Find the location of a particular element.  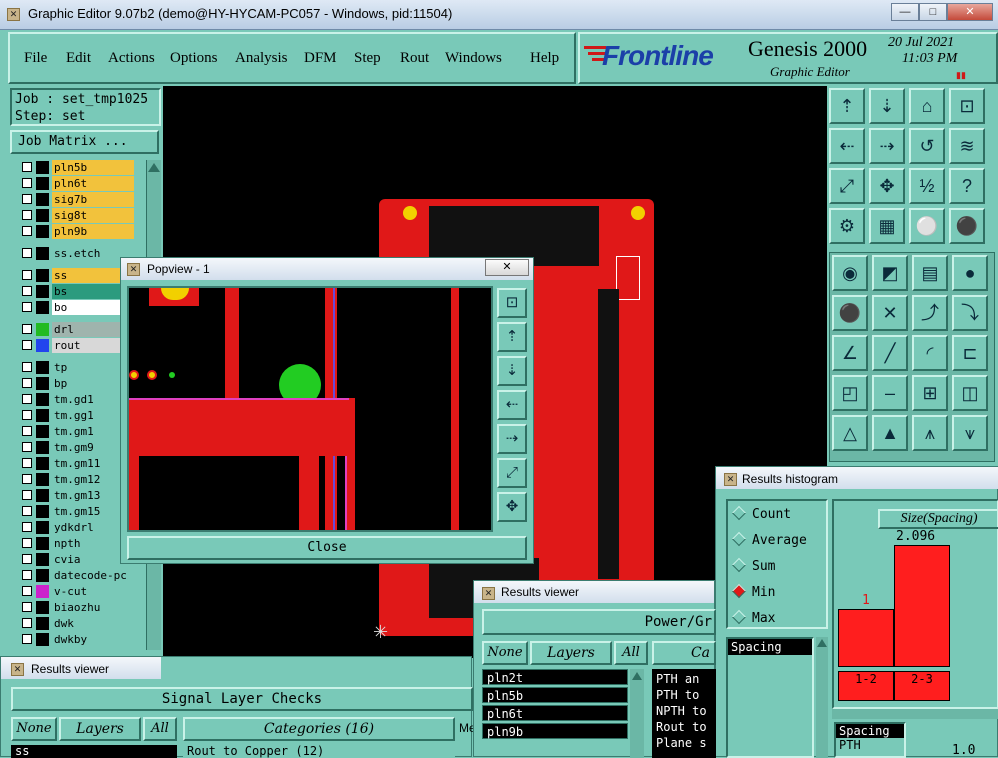

layer-row: pln6t is located at coordinates (76, 183).